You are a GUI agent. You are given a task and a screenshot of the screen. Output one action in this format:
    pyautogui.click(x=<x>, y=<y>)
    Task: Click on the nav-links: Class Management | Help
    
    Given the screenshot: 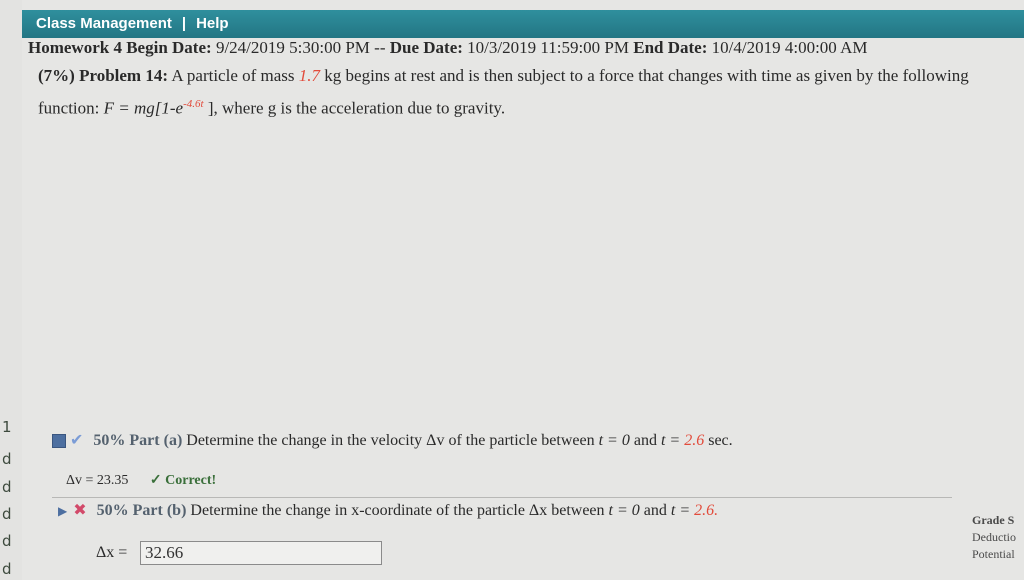 What is the action you would take?
    pyautogui.click(x=132, y=23)
    